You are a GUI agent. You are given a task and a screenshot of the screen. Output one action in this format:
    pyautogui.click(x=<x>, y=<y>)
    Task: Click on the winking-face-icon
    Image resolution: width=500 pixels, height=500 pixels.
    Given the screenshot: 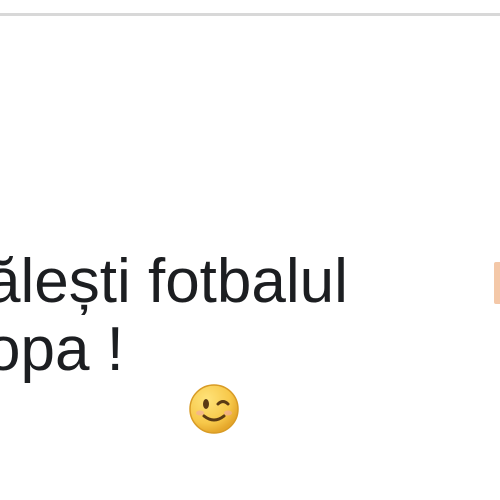 What is the action you would take?
    pyautogui.click(x=214, y=409)
    